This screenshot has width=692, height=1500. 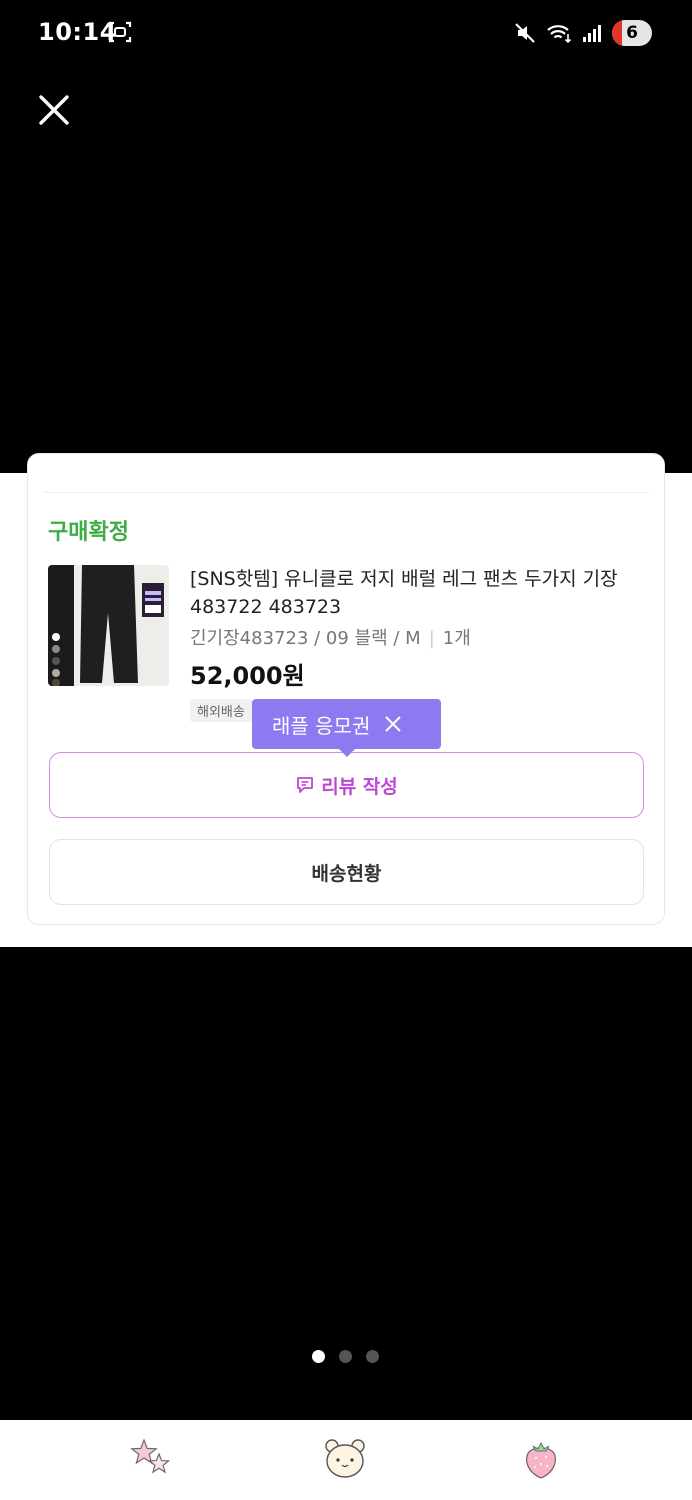 I want to click on write-review-button: 리뷰 작성, so click(x=346, y=785).